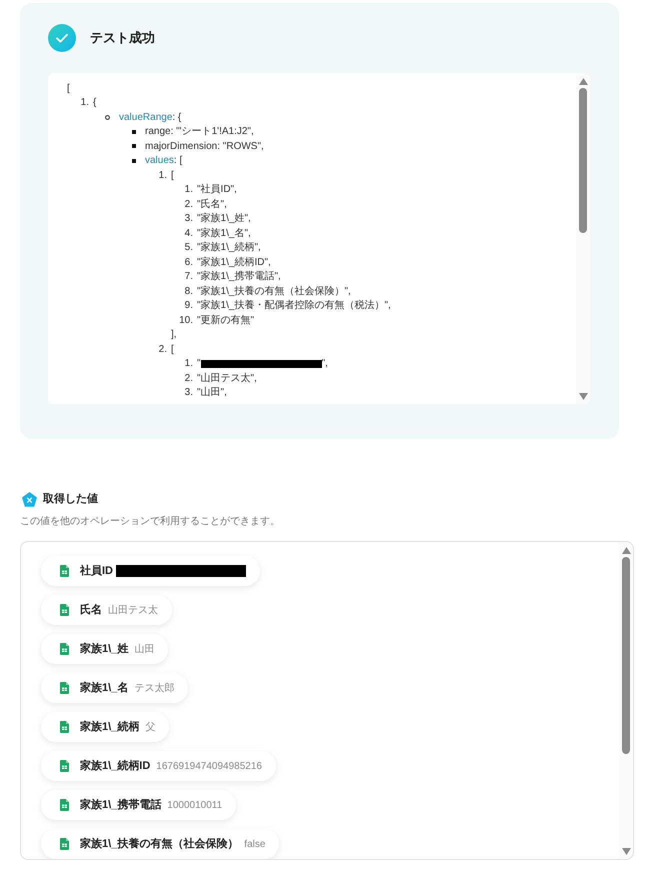 This screenshot has height=880, width=653. I want to click on chip-label: 家族1\_携帯電話, so click(121, 805).